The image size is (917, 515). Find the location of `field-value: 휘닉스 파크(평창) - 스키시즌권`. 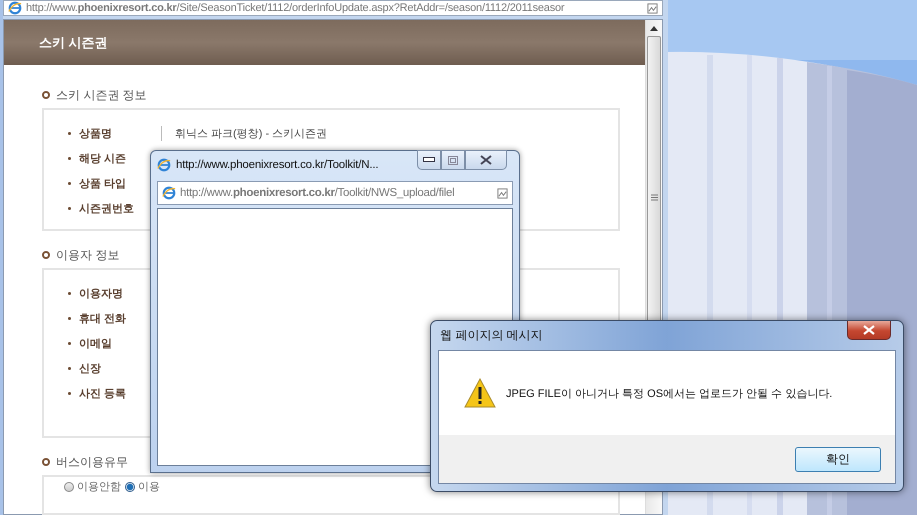

field-value: 휘닉스 파크(평창) - 스키시즌권 is located at coordinates (244, 133).